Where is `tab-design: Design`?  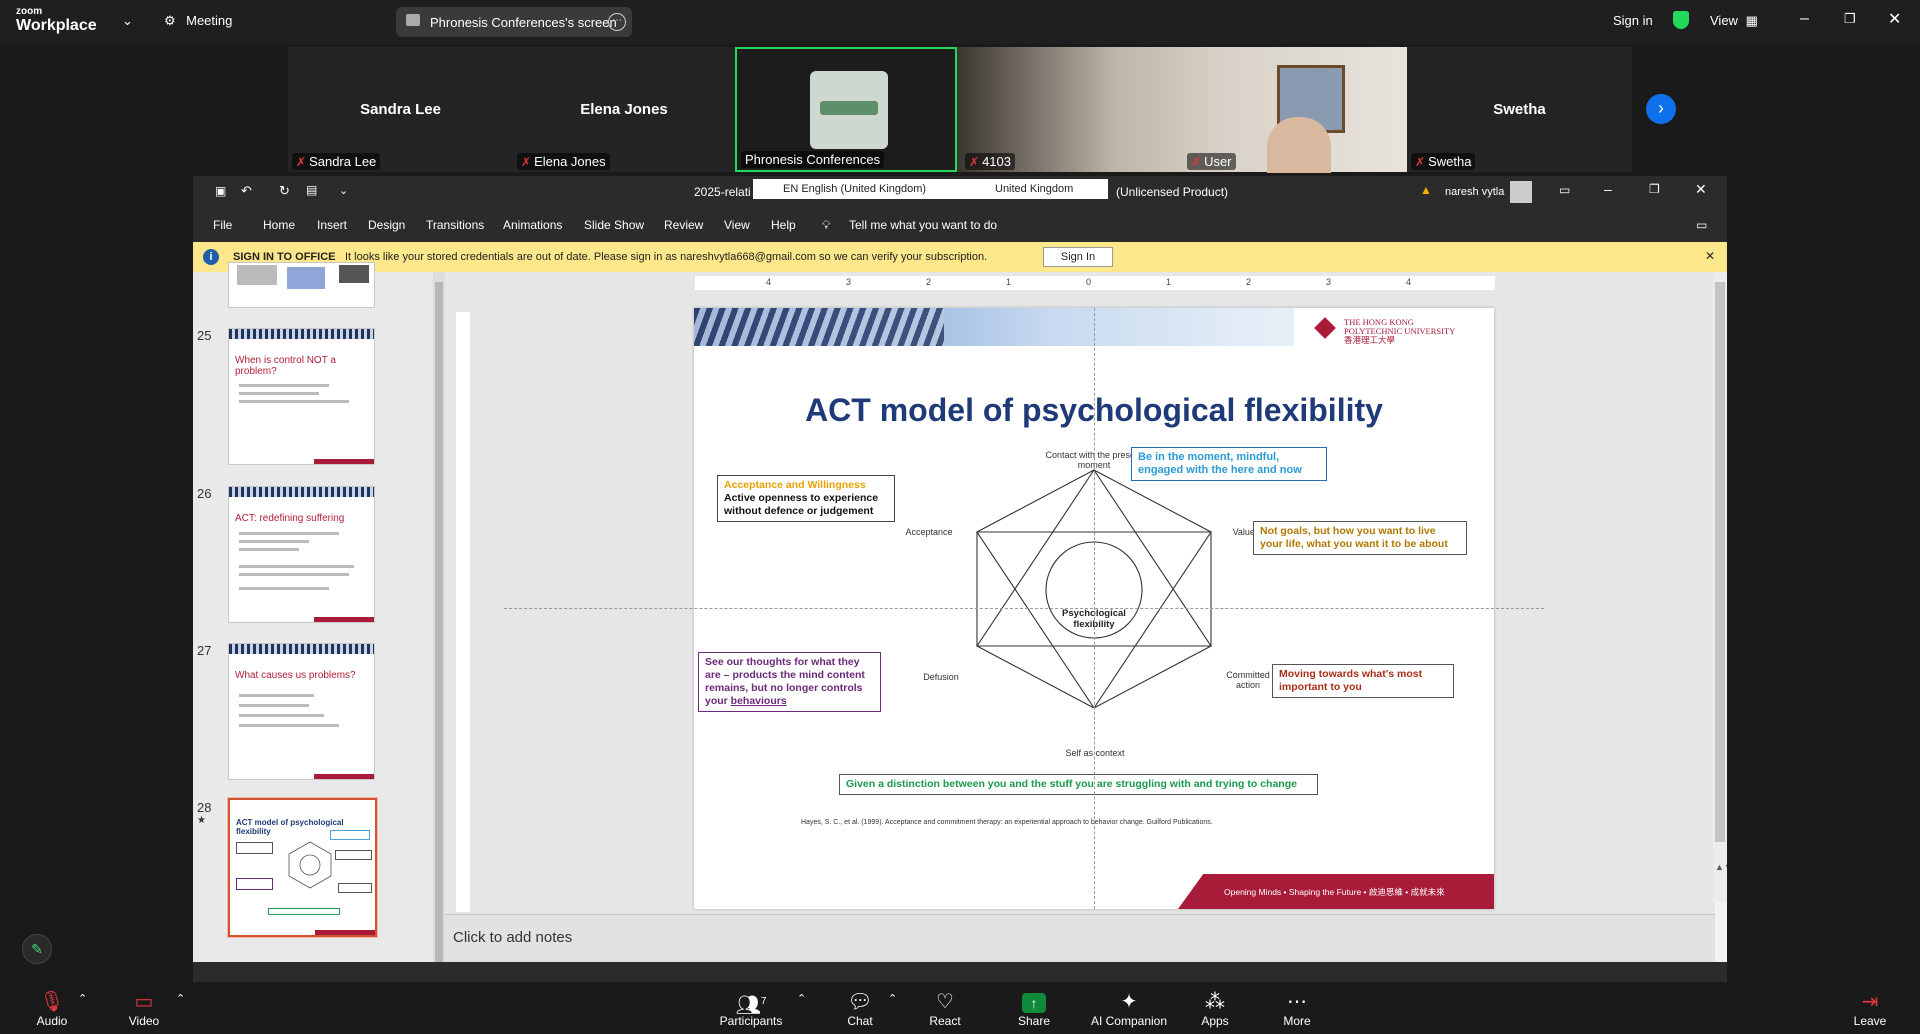 tab-design: Design is located at coordinates (386, 225).